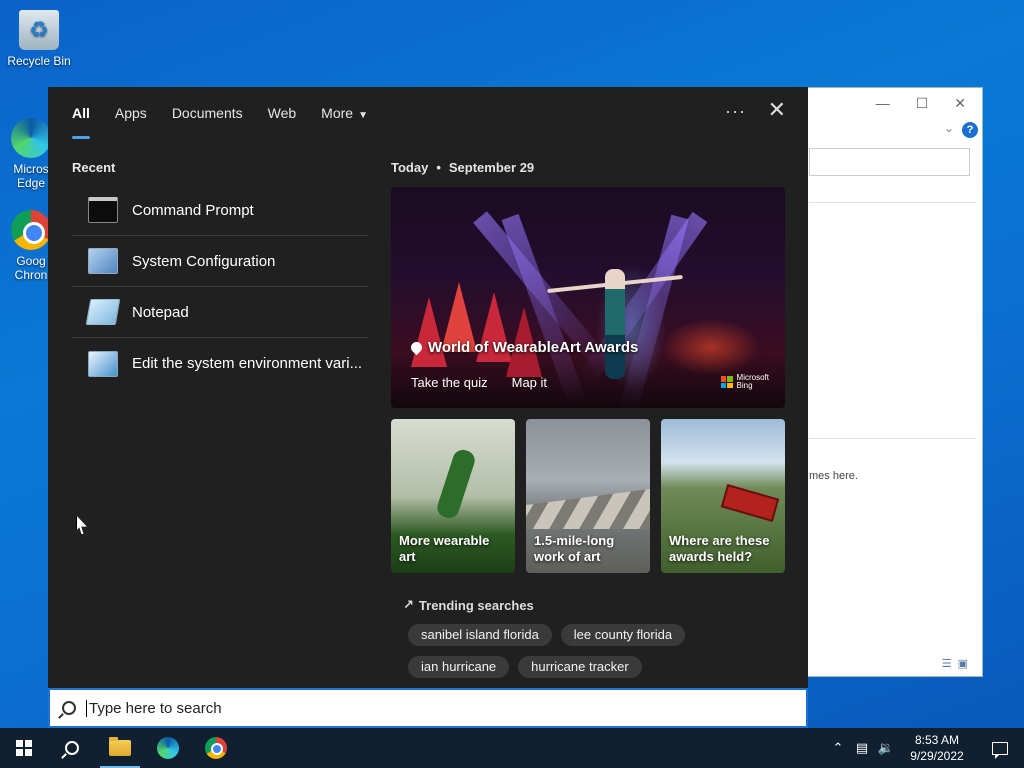  Describe the element at coordinates (480, 635) in the screenshot. I see `trending-chip: sanibel island florida` at that location.